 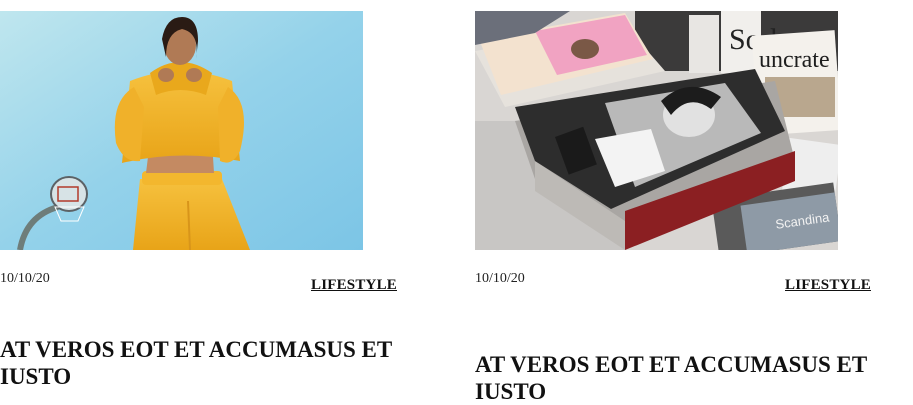 What do you see at coordinates (794, 60) in the screenshot?
I see `magazine-cover-uncrate: uncrate` at bounding box center [794, 60].